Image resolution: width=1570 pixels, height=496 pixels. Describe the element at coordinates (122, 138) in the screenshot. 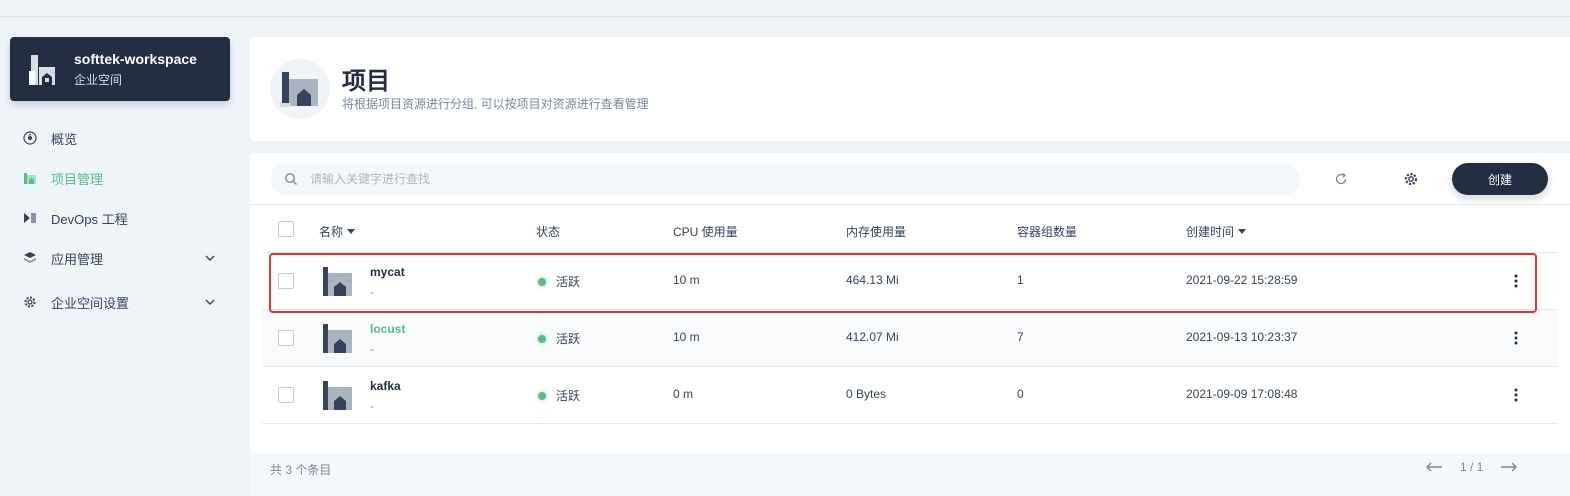

I see `sidebar-item-overview: 概览` at that location.